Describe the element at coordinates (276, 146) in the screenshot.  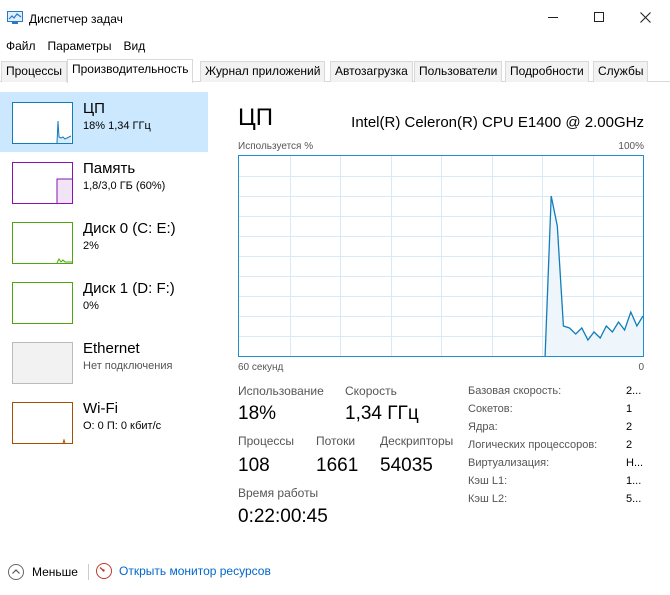
I see `usage-percent-label: Используется %` at that location.